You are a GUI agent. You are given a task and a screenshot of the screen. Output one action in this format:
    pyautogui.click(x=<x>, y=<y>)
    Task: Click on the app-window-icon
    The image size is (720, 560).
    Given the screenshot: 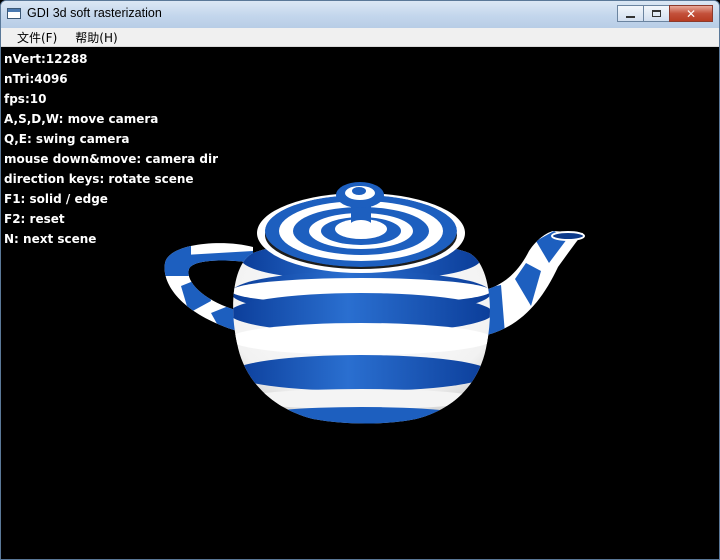 What is the action you would take?
    pyautogui.click(x=14, y=13)
    